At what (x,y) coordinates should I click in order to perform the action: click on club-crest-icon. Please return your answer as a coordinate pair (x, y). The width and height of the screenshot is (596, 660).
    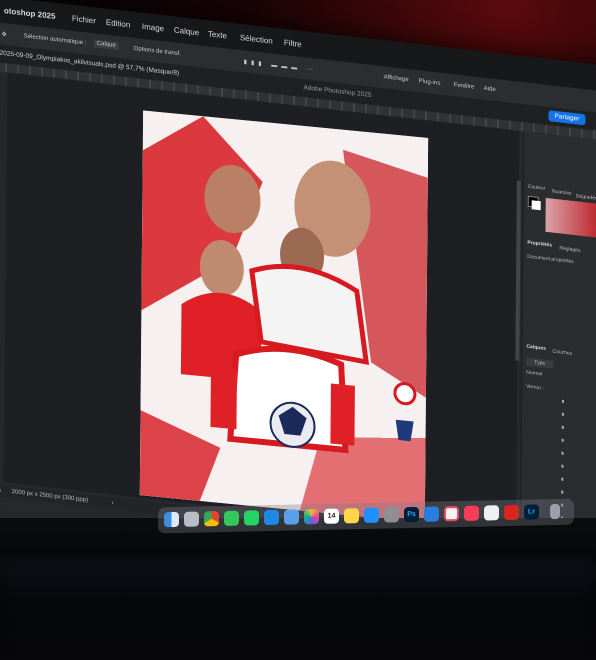
    Looking at the image, I should click on (405, 394).